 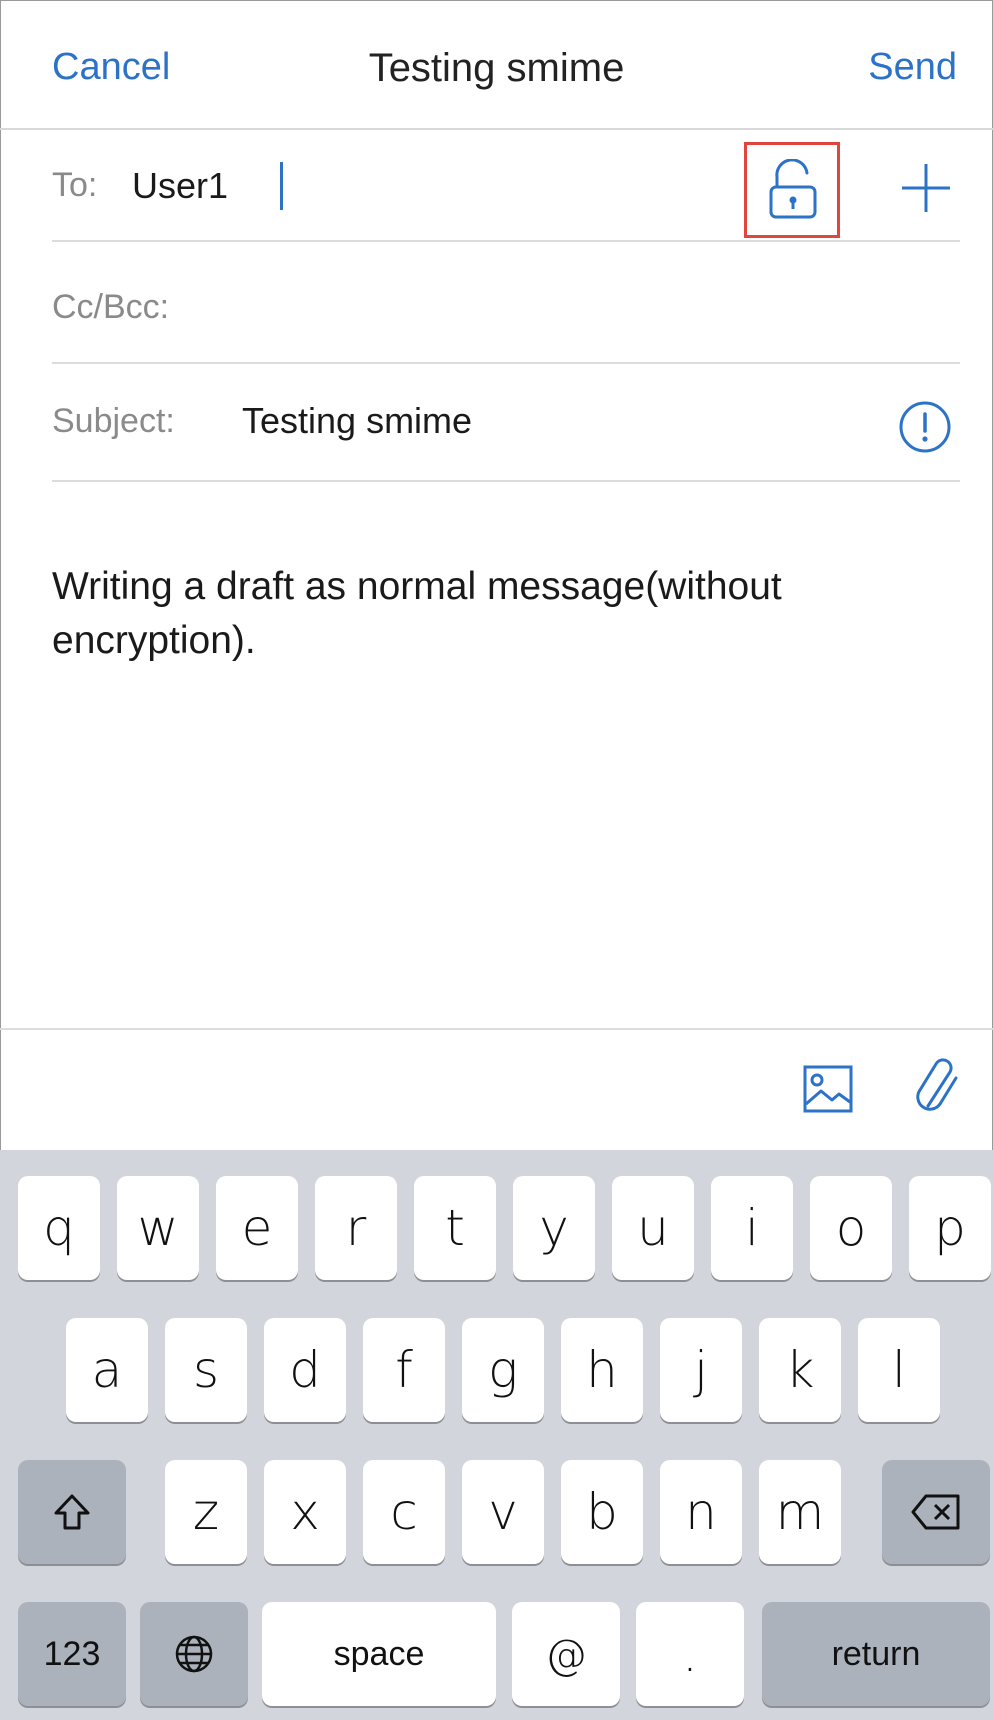 I want to click on subject-label: Subject:, so click(x=113, y=421).